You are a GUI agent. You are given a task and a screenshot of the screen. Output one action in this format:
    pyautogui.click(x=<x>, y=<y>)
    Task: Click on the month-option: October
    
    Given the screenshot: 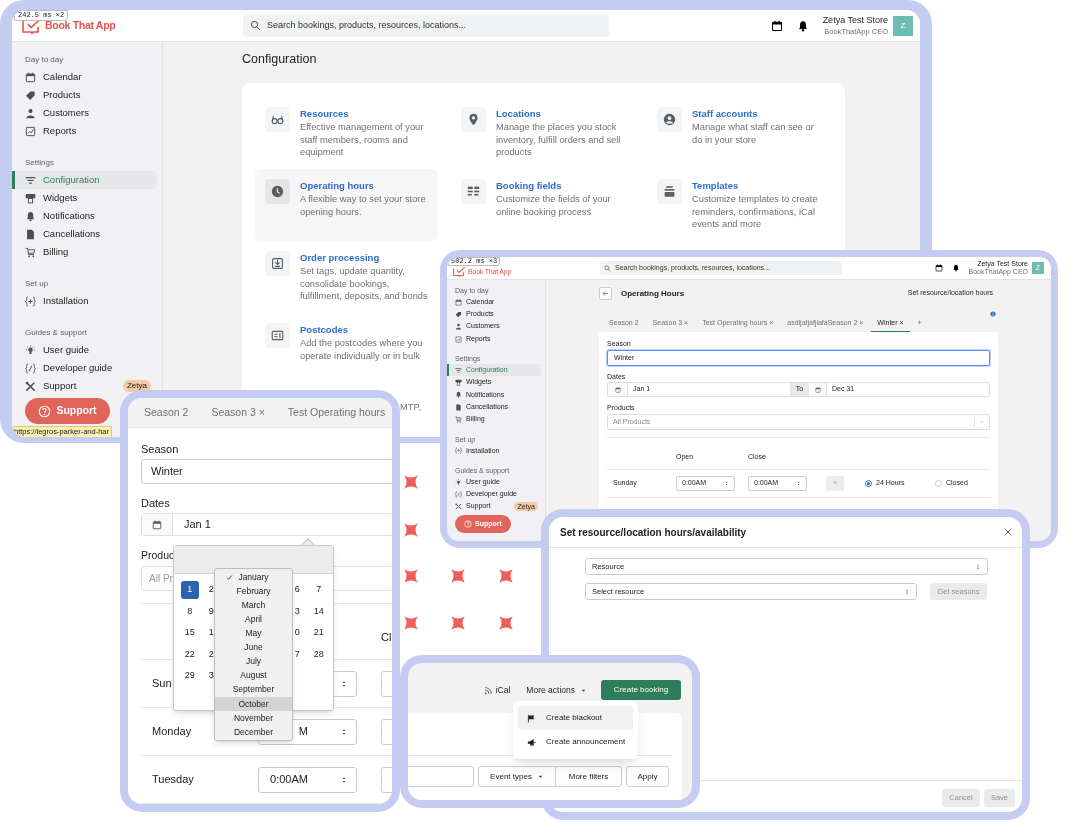 What is the action you would take?
    pyautogui.click(x=253, y=703)
    